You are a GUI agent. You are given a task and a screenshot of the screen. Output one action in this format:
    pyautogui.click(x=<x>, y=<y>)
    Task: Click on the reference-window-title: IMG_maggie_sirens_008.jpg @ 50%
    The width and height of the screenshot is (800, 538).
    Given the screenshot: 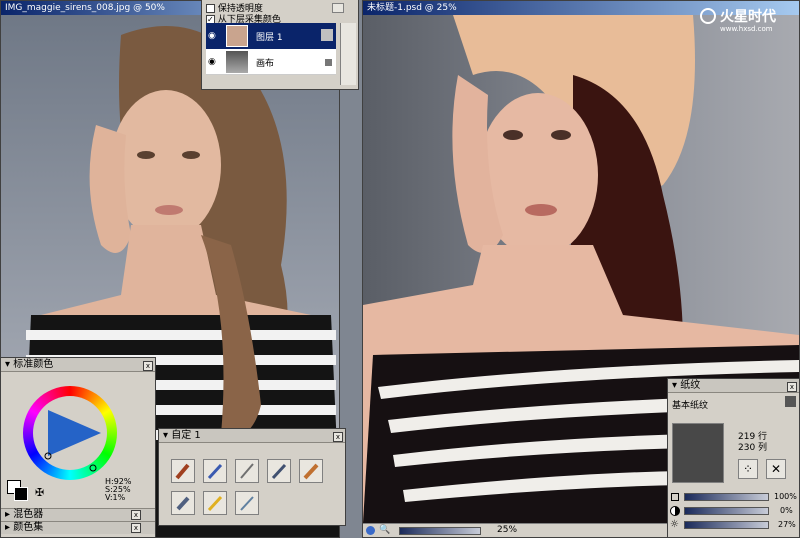 What is the action you would take?
    pyautogui.click(x=85, y=8)
    